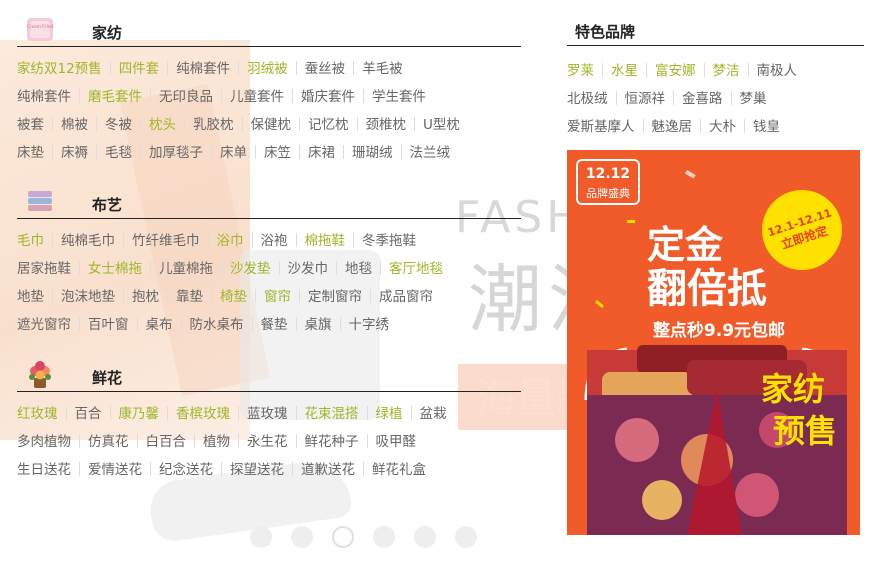 This screenshot has height=574, width=887. Describe the element at coordinates (332, 414) in the screenshot. I see `category-link-highlighted: 花束混搭` at that location.